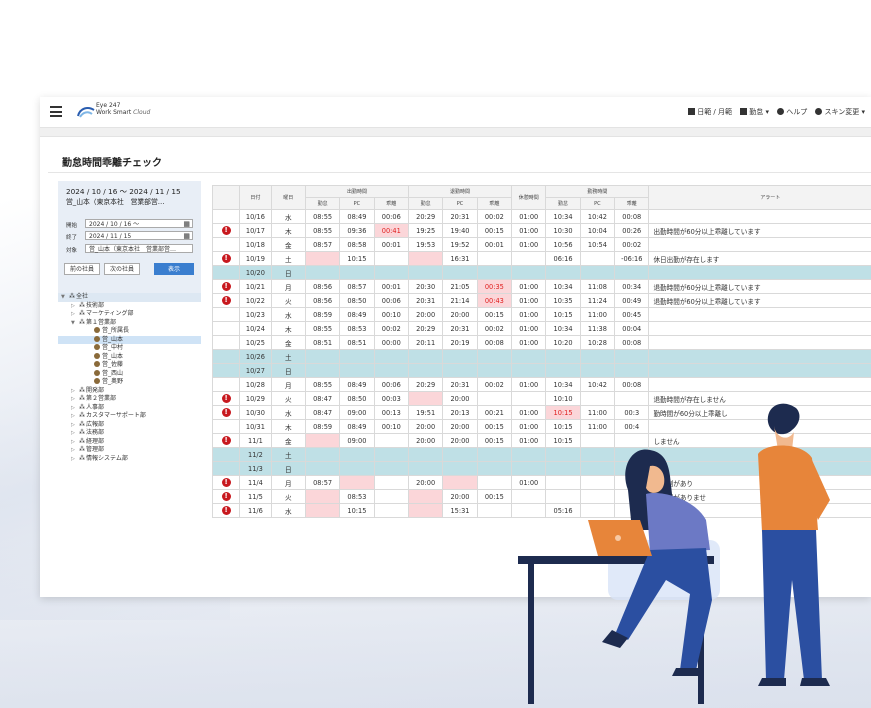 Image resolution: width=871 pixels, height=708 pixels. Describe the element at coordinates (710, 112) in the screenshot. I see `nav-daily: 日範 / 月範` at that location.